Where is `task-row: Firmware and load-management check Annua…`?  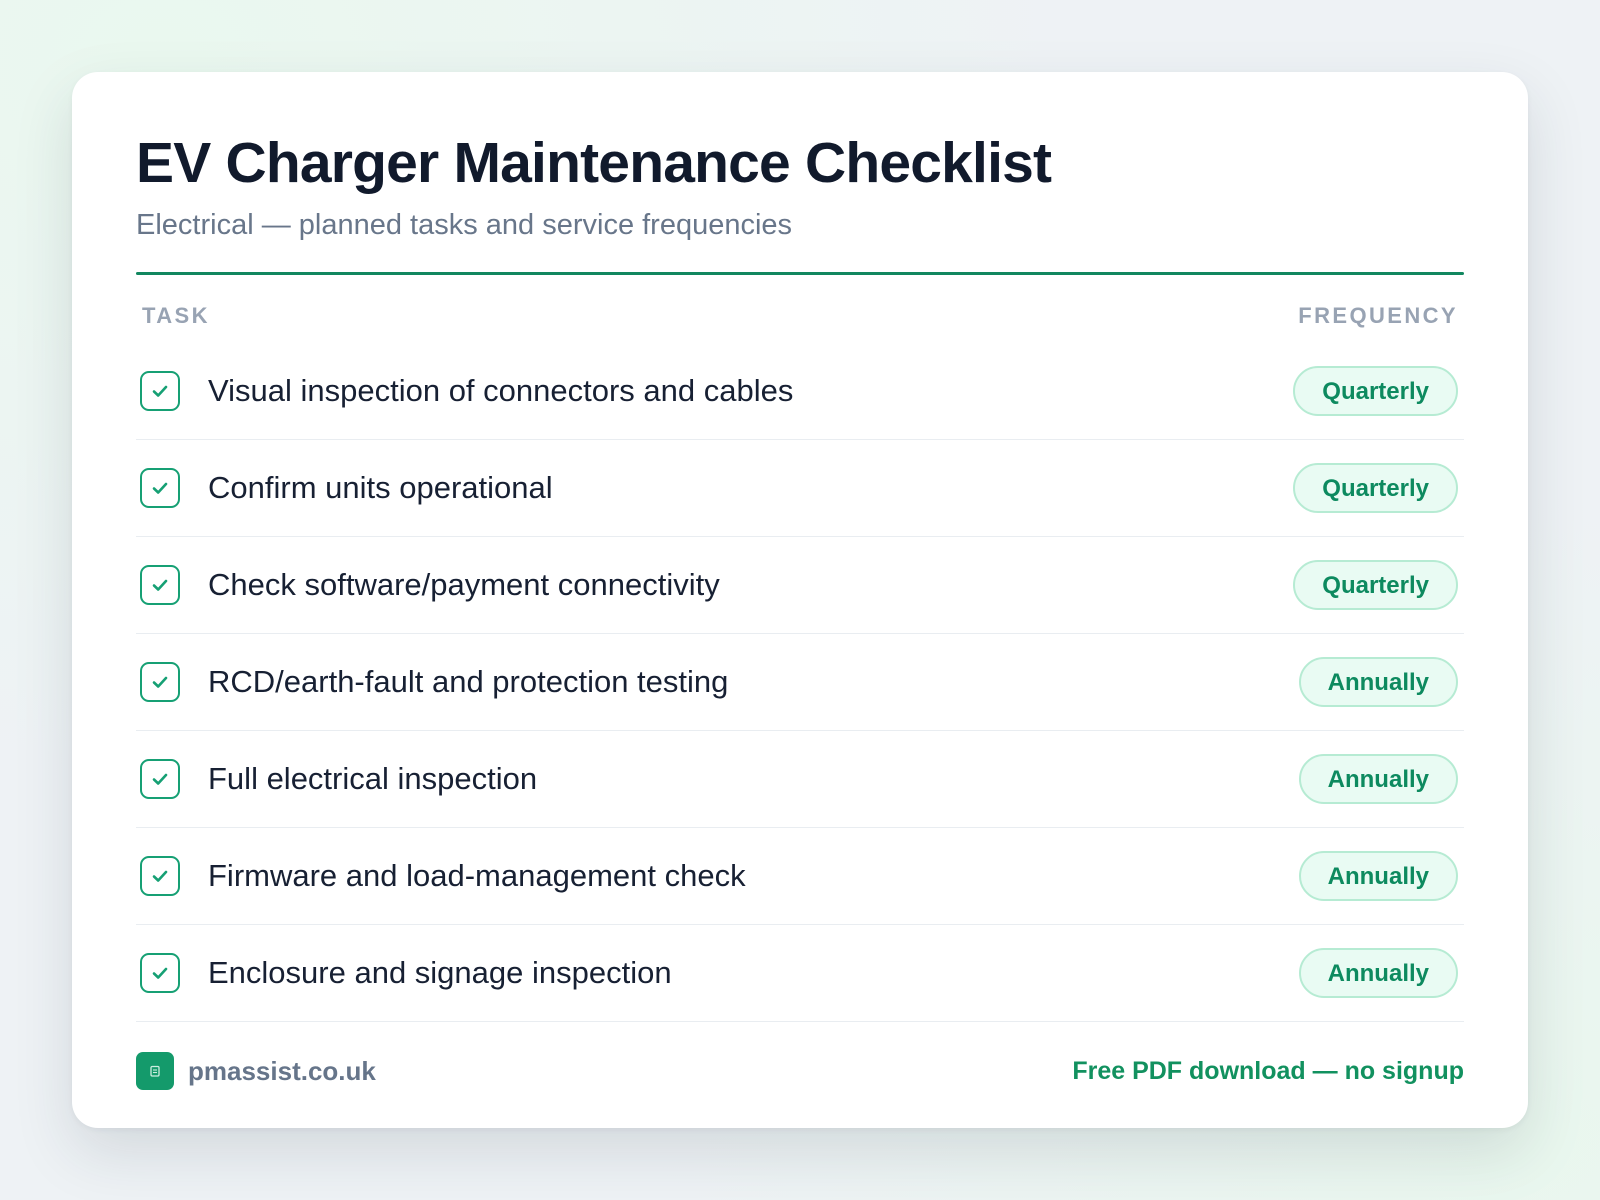 task-row: Firmware and load-management check Annua… is located at coordinates (800, 876).